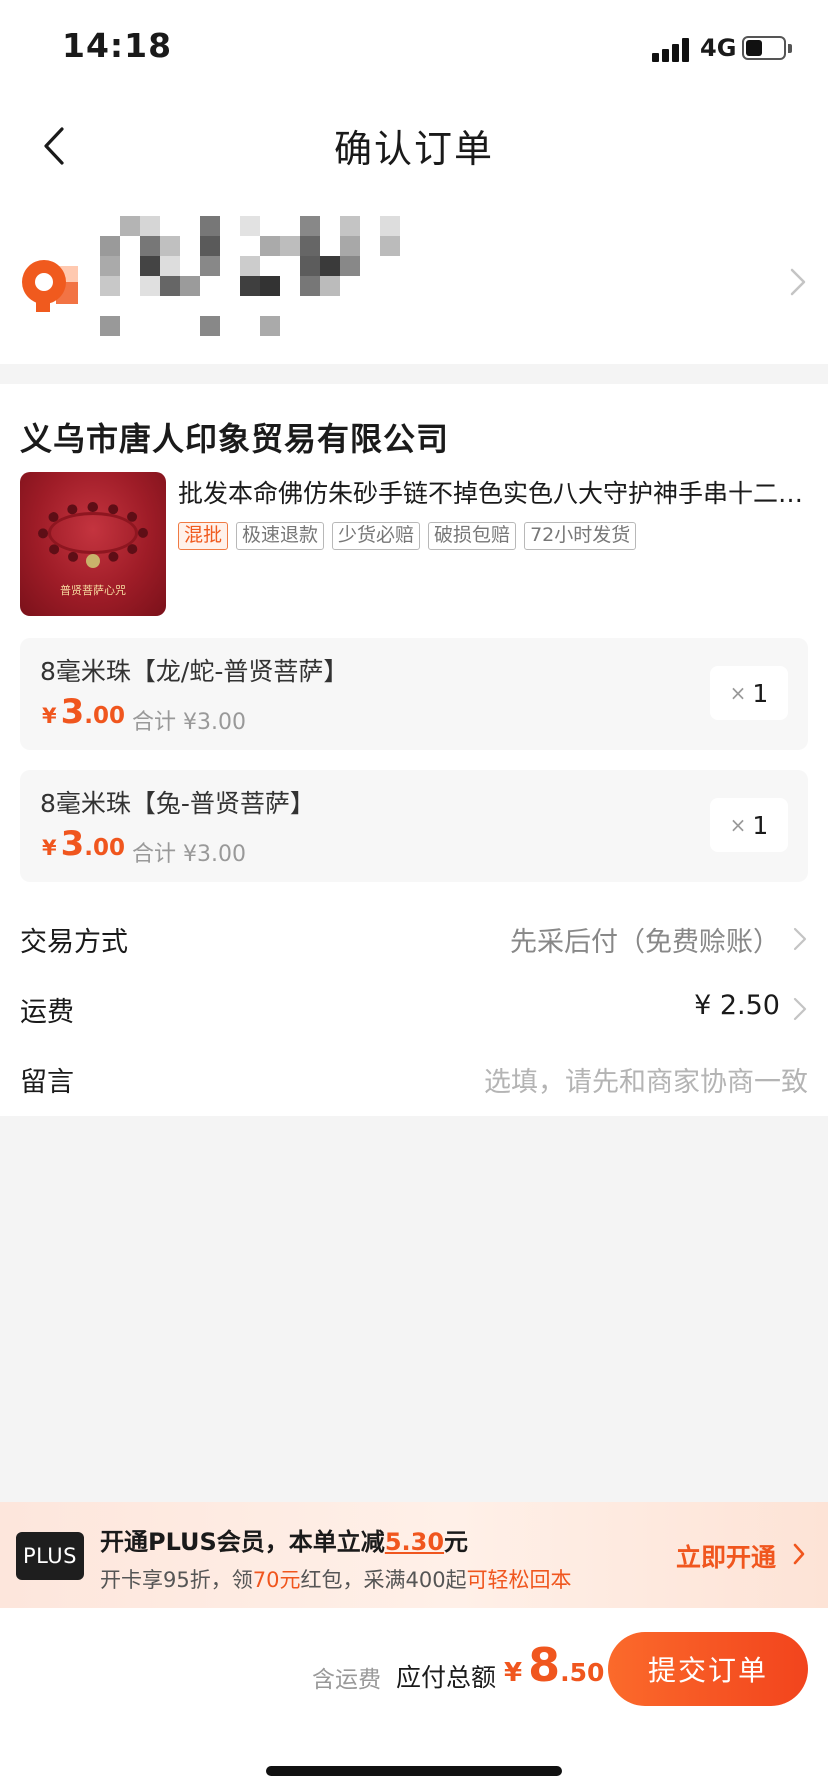  What do you see at coordinates (93, 561) in the screenshot?
I see `bracelet-charm` at bounding box center [93, 561].